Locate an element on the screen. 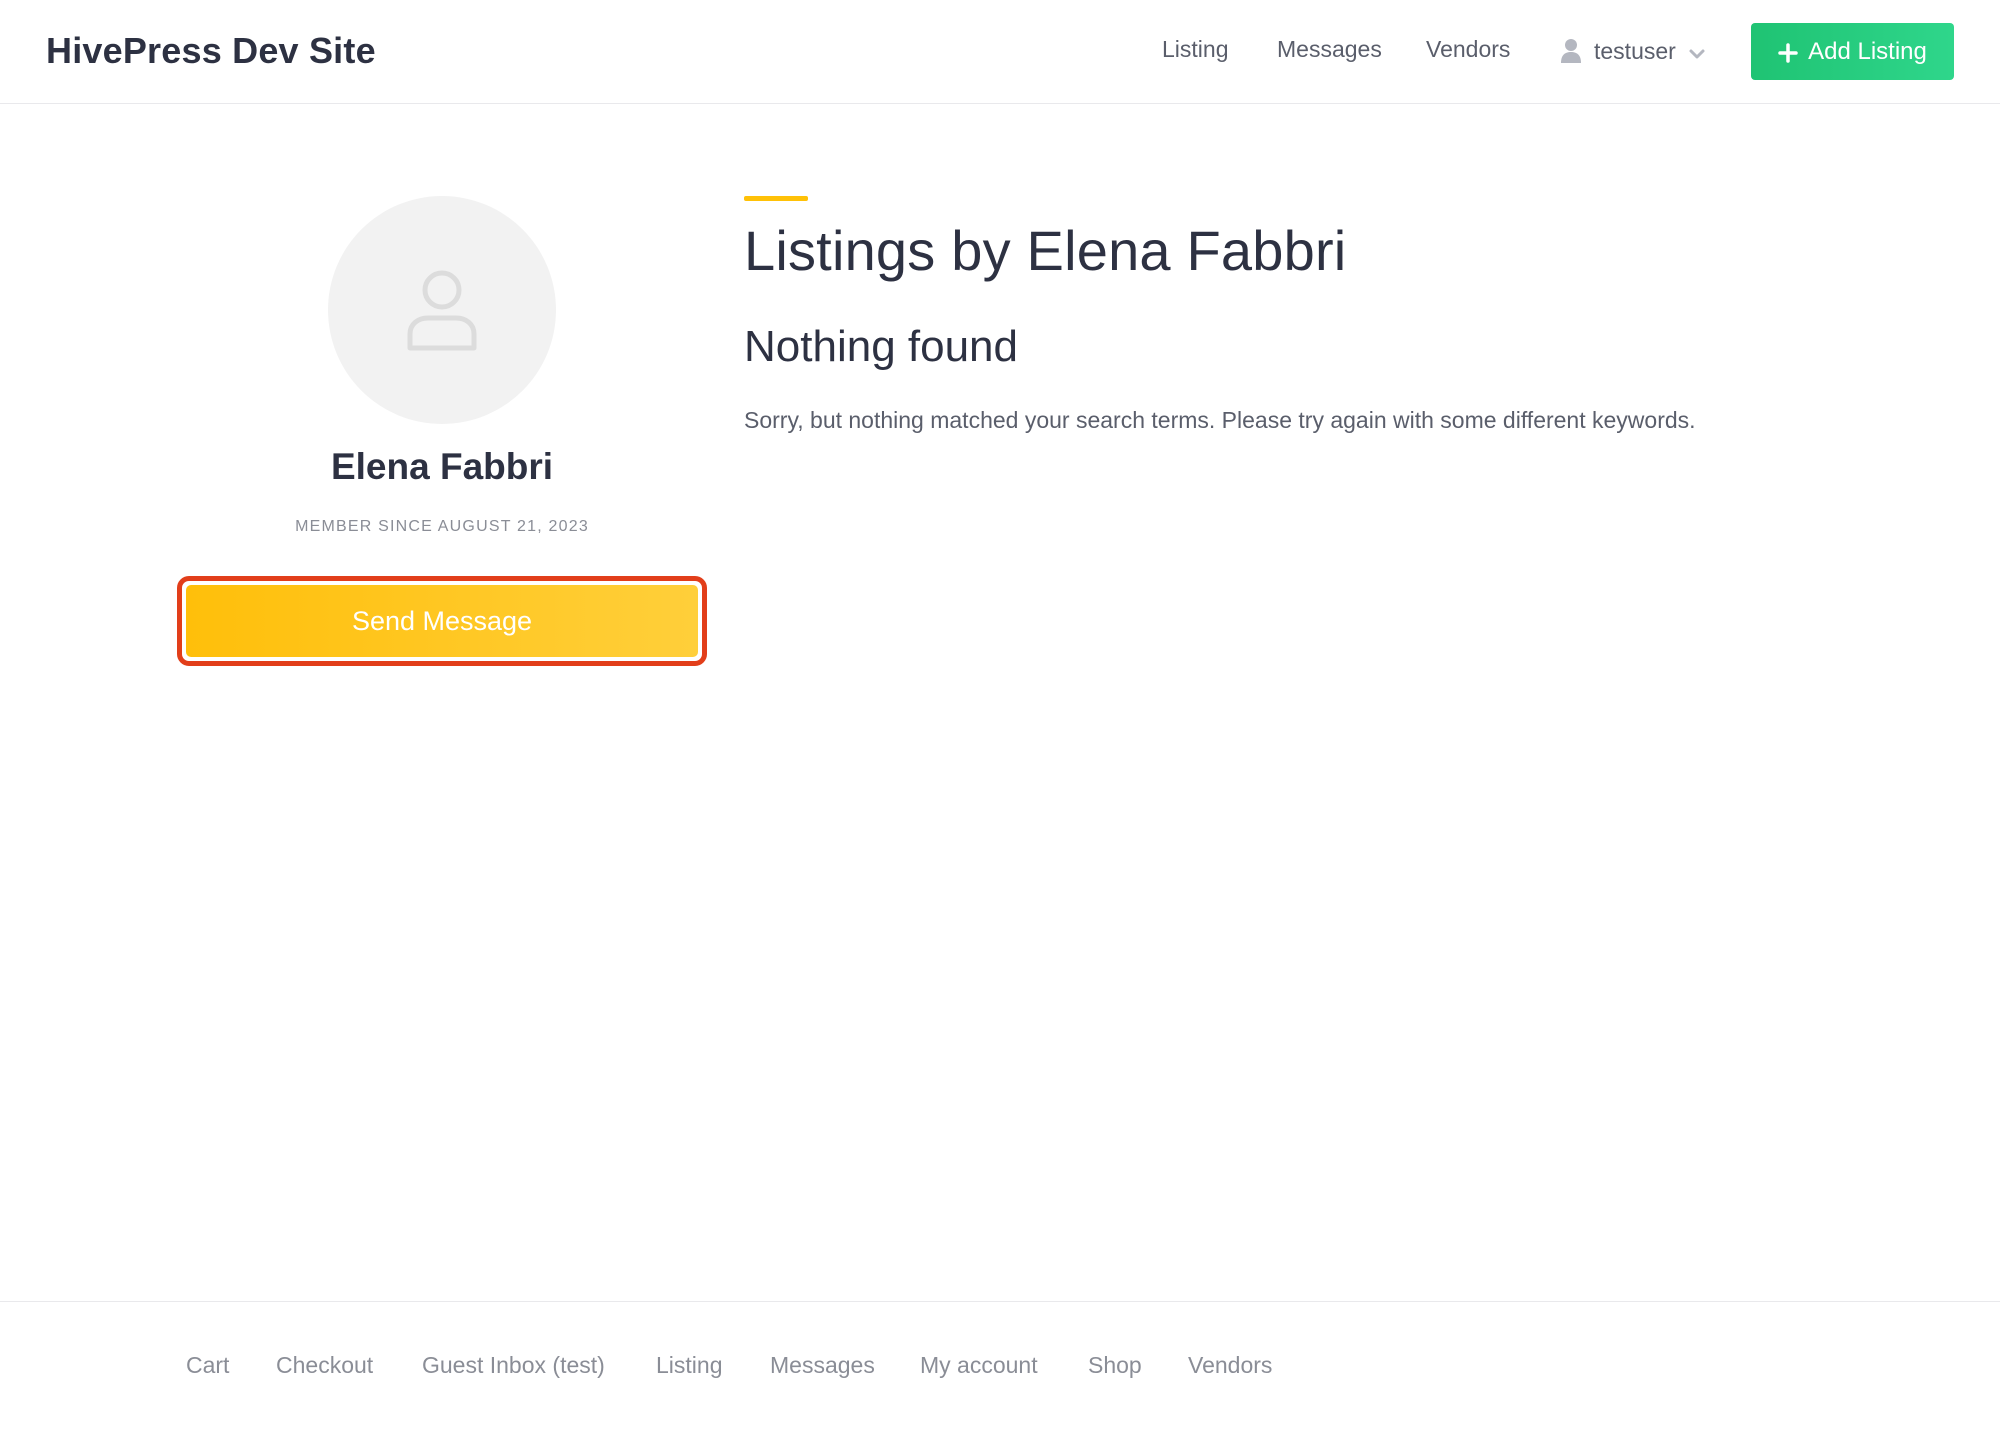 The height and width of the screenshot is (1429, 2000). footer-link-cart: Cart is located at coordinates (207, 1365).